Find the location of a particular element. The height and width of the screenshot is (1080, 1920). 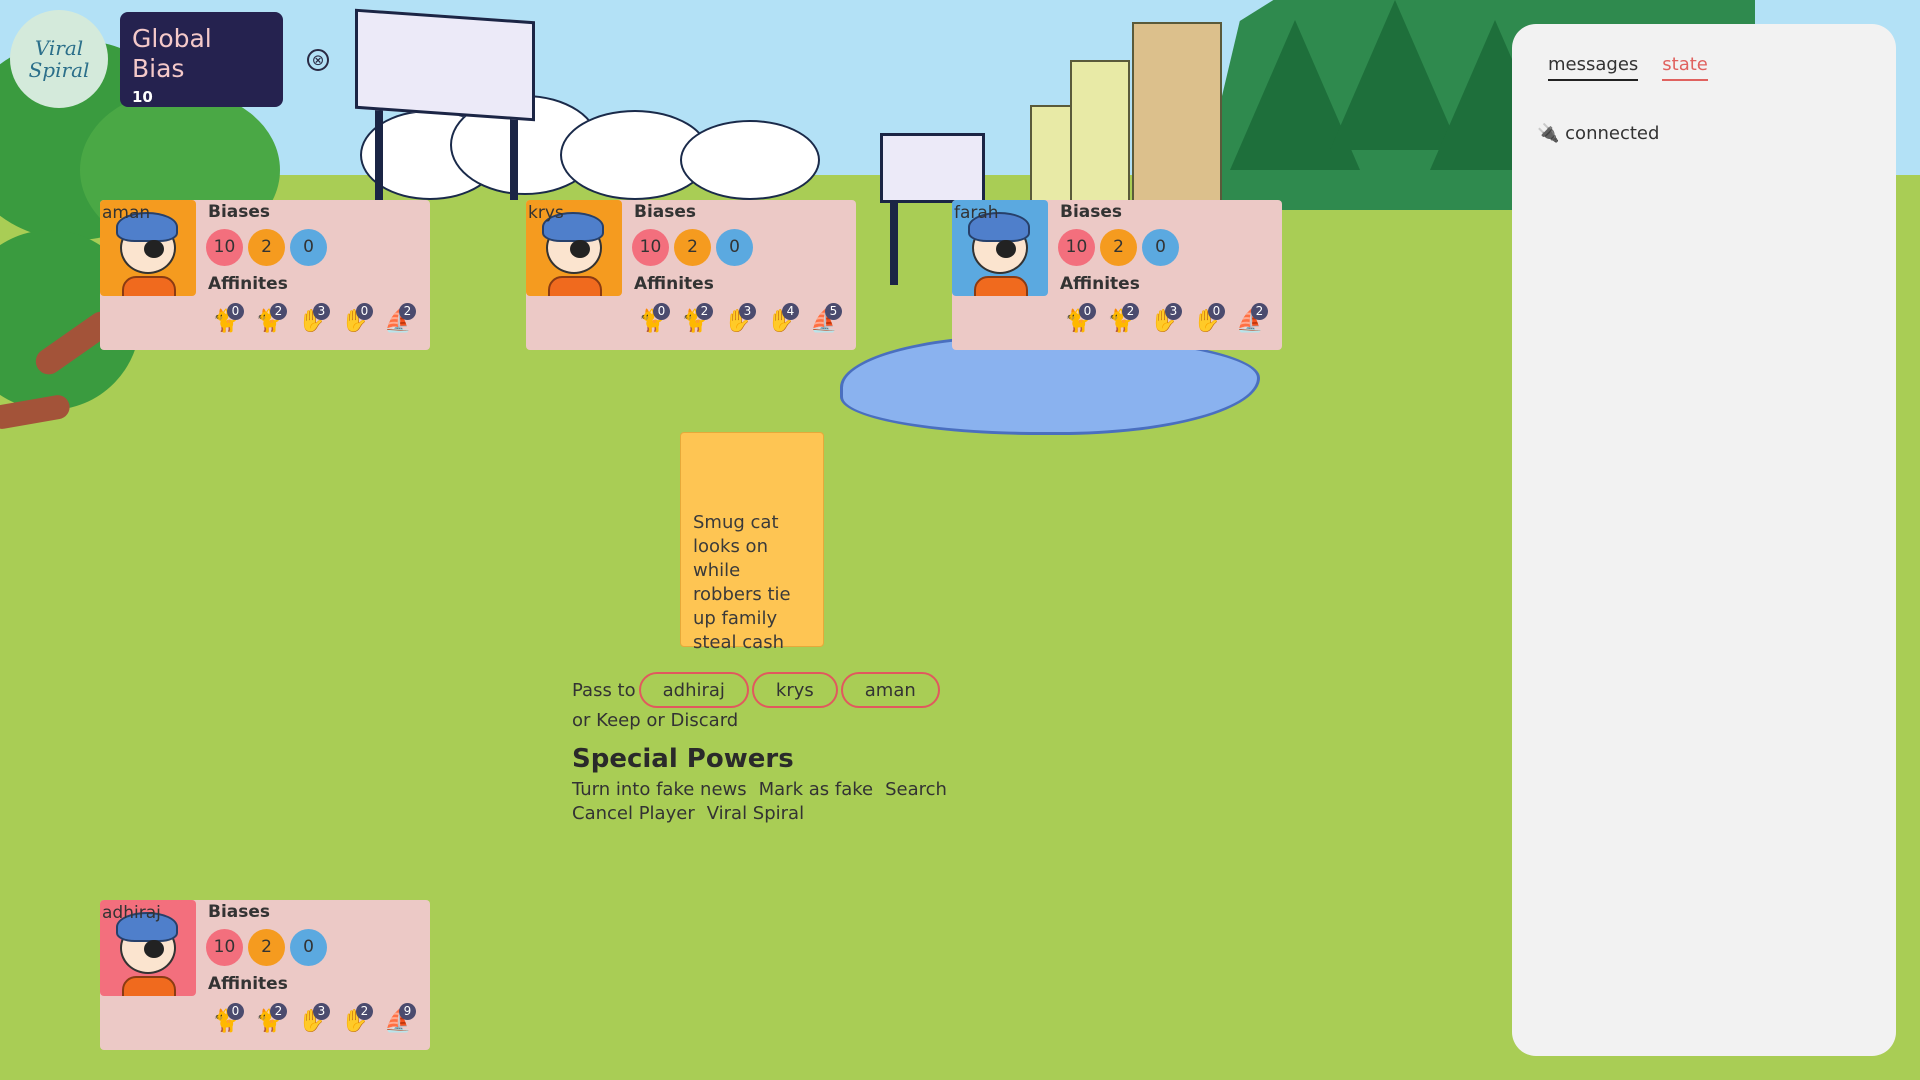

affinity-item: ⛵ 5 is located at coordinates (826, 318).